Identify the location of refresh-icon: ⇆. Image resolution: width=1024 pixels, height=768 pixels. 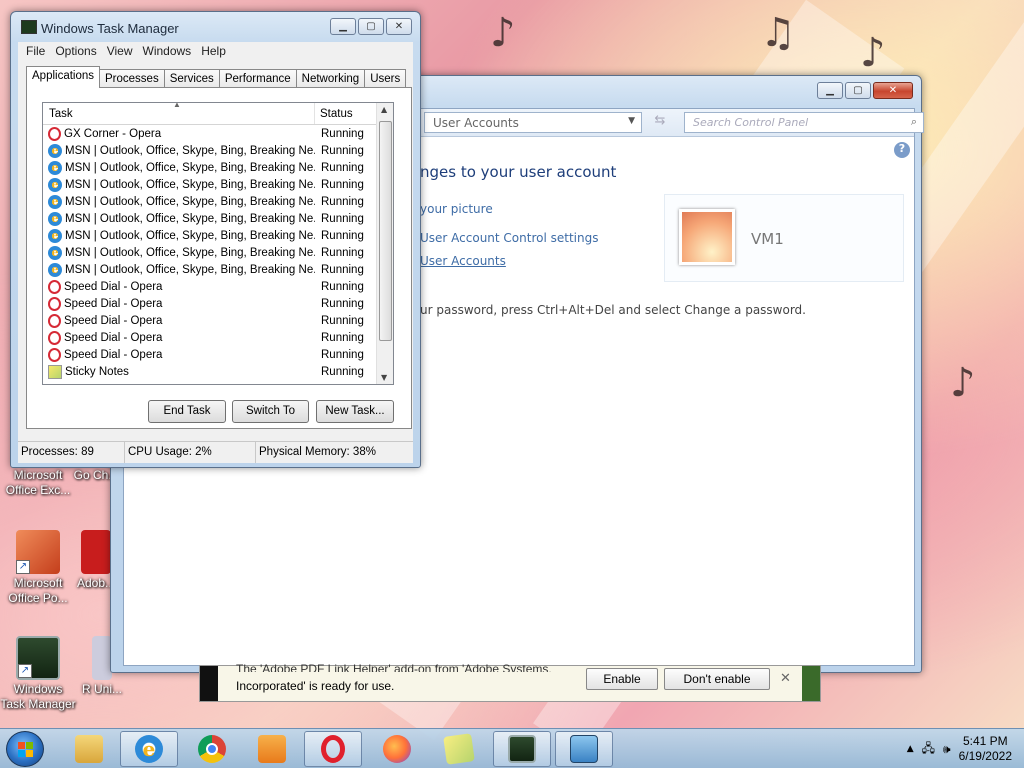
(660, 123).